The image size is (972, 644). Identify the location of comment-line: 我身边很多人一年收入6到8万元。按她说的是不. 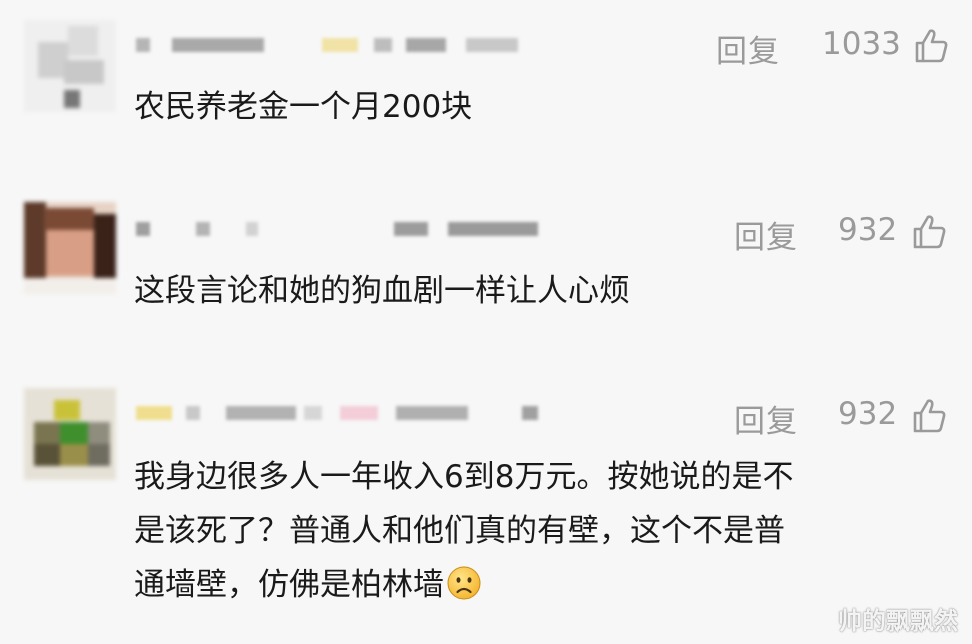
(464, 477).